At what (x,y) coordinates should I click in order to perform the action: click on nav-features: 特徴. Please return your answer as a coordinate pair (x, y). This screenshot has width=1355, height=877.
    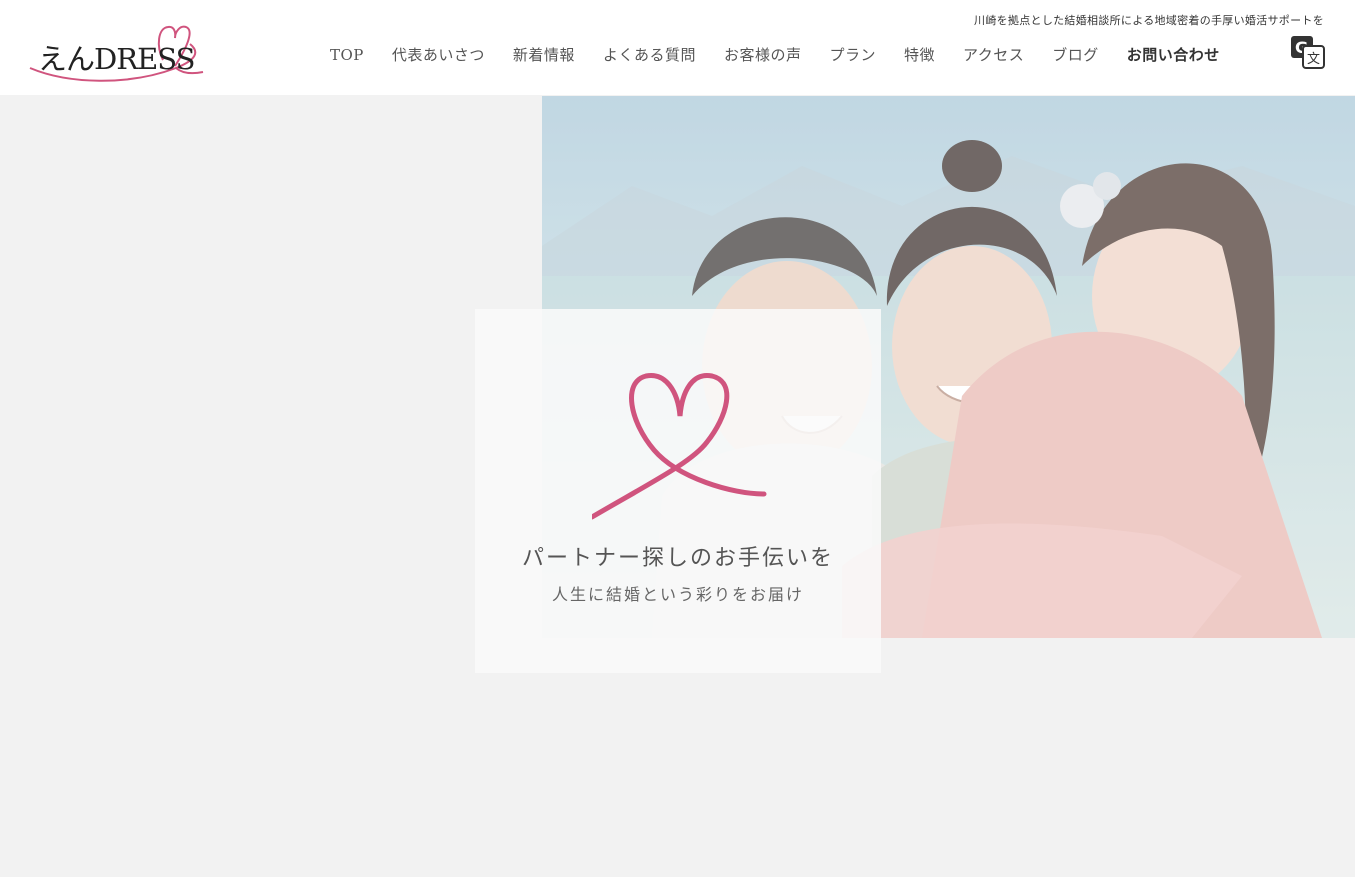
    Looking at the image, I should click on (919, 54).